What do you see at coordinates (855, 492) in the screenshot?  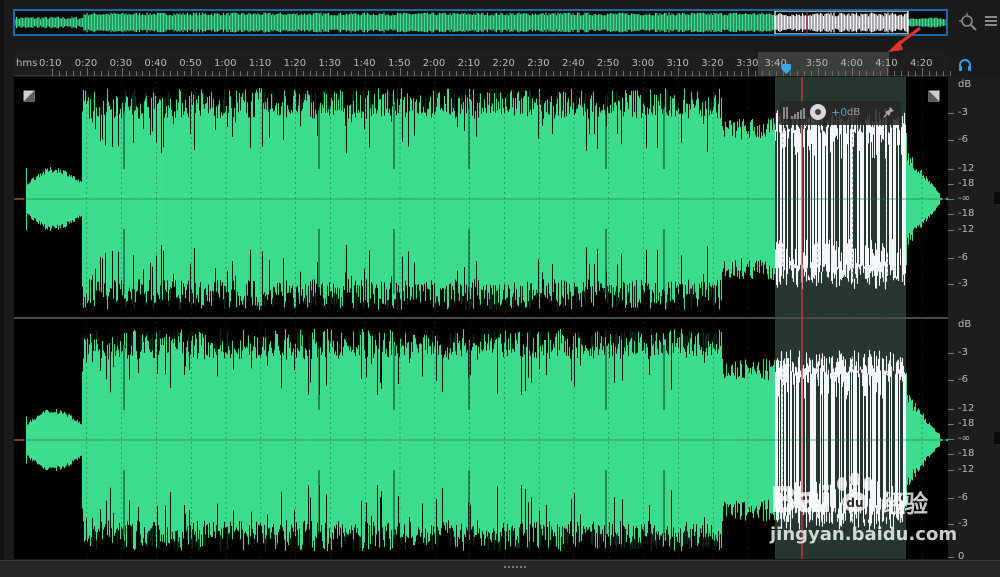 I see `paw-logo-icon: du` at bounding box center [855, 492].